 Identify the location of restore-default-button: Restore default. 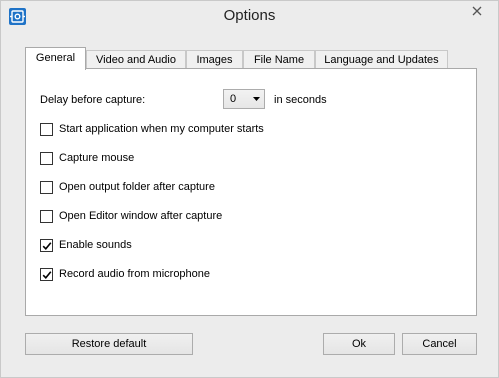
(109, 344).